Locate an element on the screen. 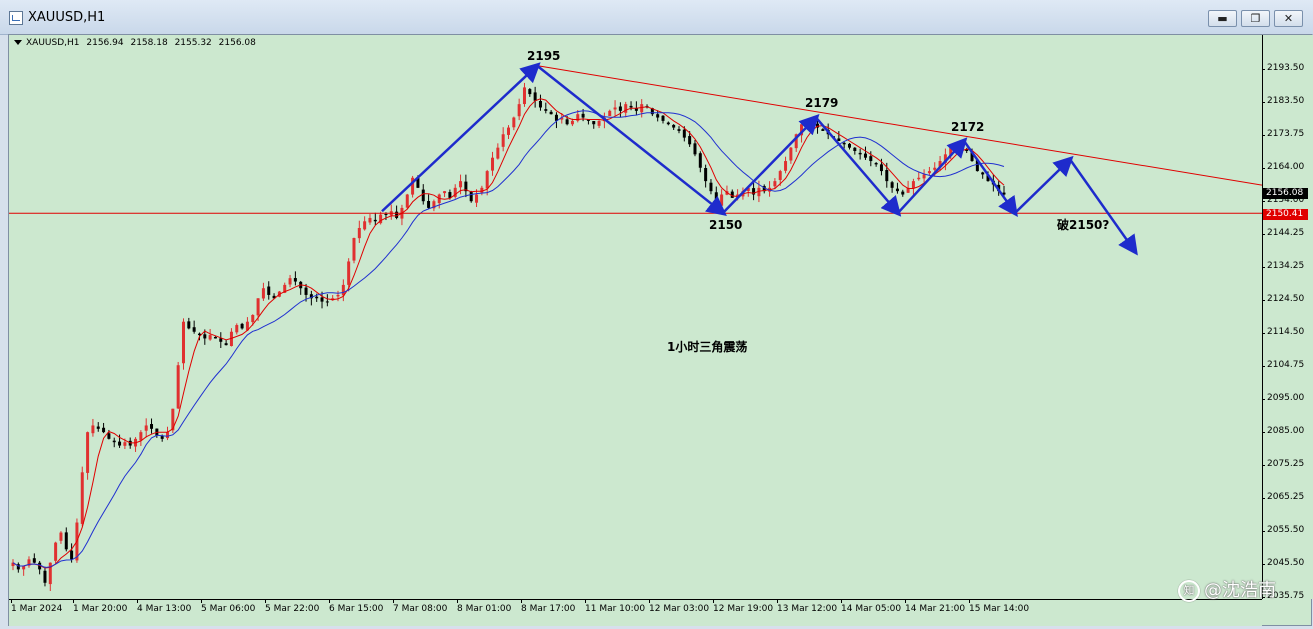 Image resolution: width=1313 pixels, height=629 pixels. close-button: ✕ is located at coordinates (1288, 18).